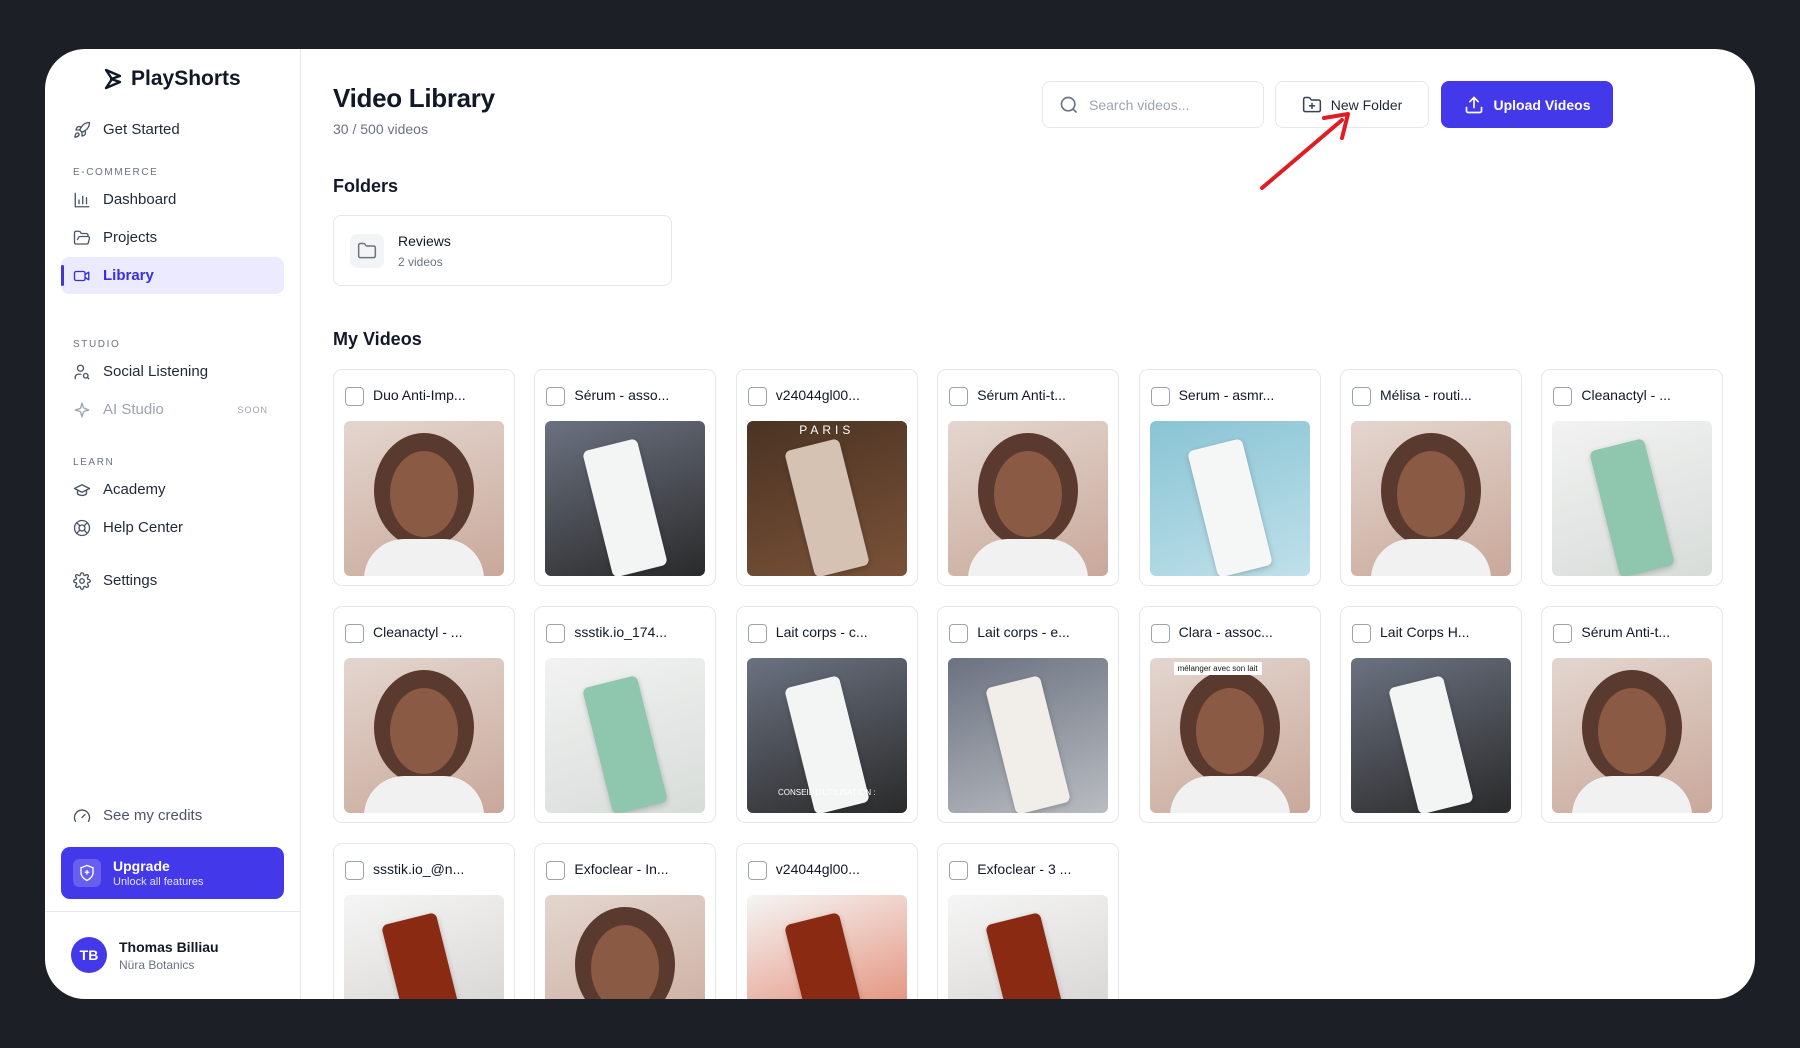 This screenshot has height=1048, width=1800. Describe the element at coordinates (826, 477) in the screenshot. I see `video-card: v24044gl00... PARIS` at that location.